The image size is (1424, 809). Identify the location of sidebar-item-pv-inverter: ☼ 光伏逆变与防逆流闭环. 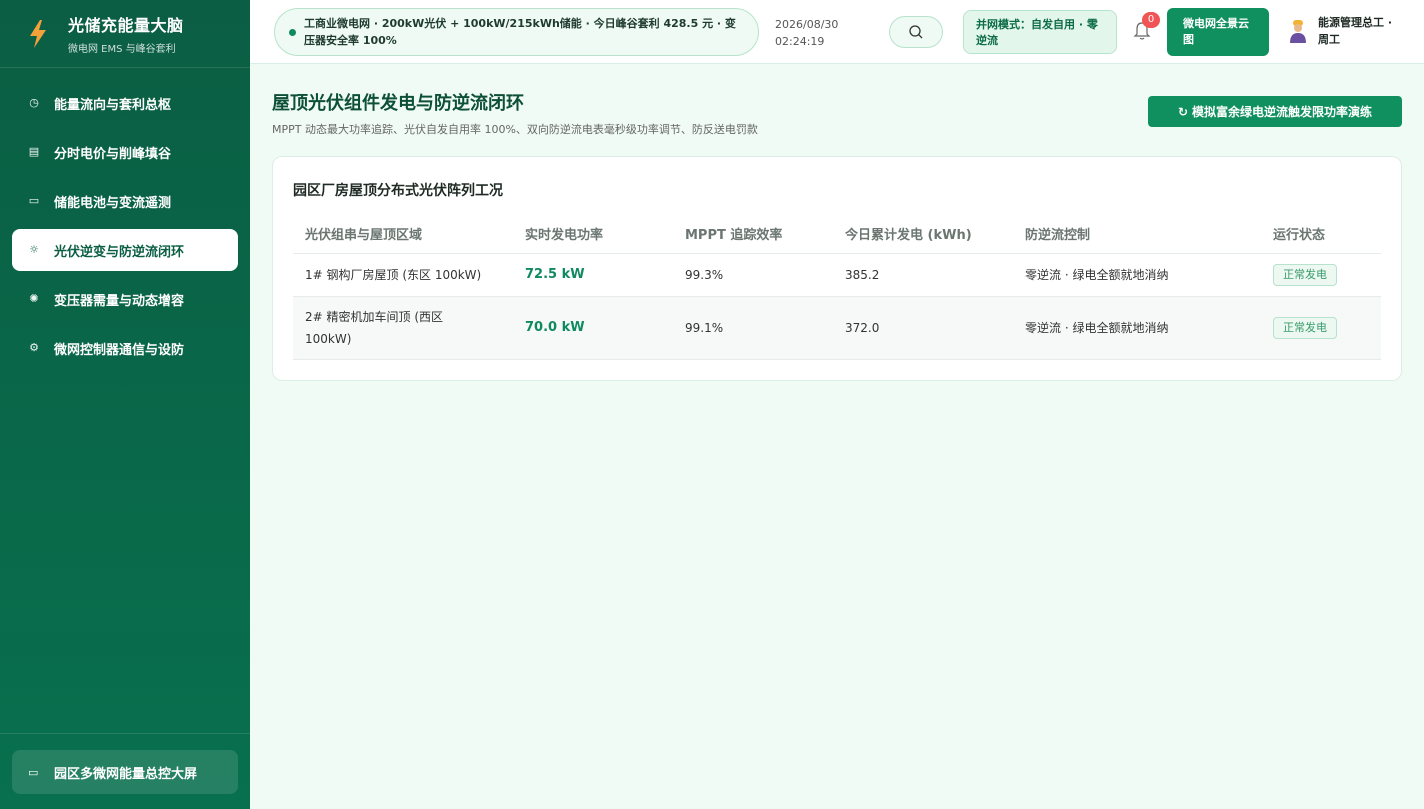
(125, 250).